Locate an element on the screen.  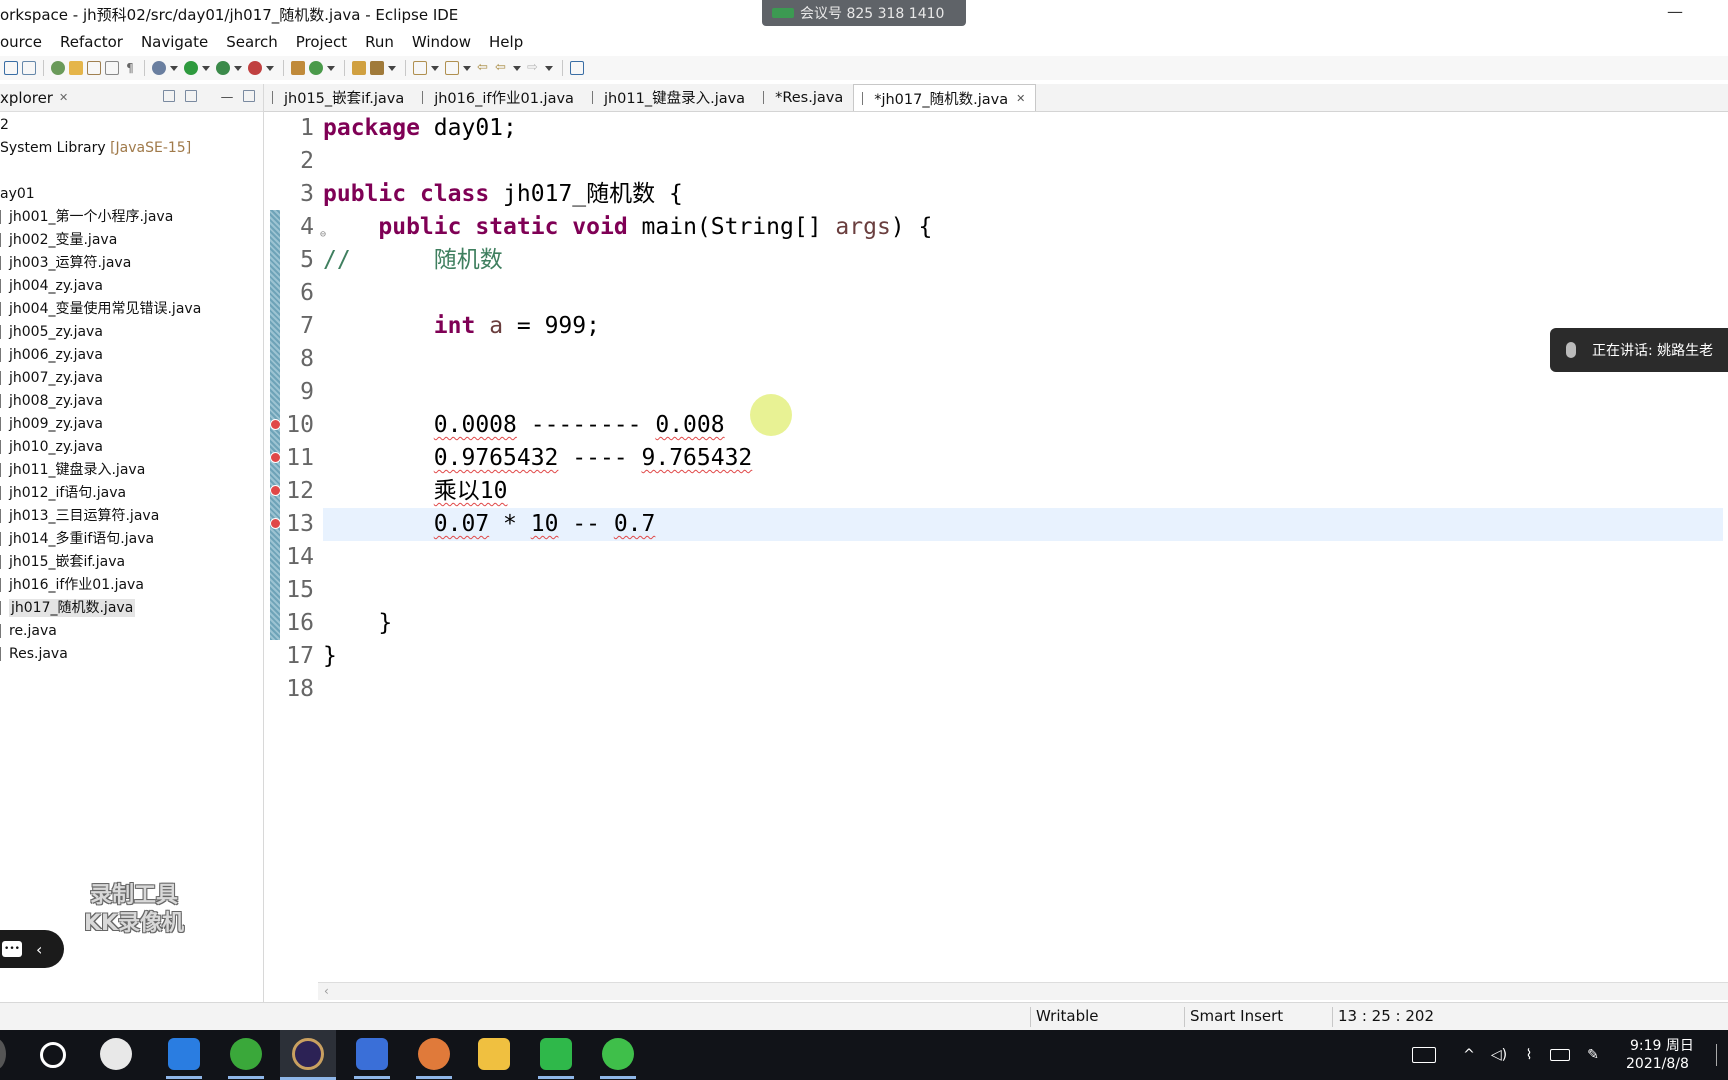
tree-file-item: jh005_zy.java is located at coordinates (131, 332).